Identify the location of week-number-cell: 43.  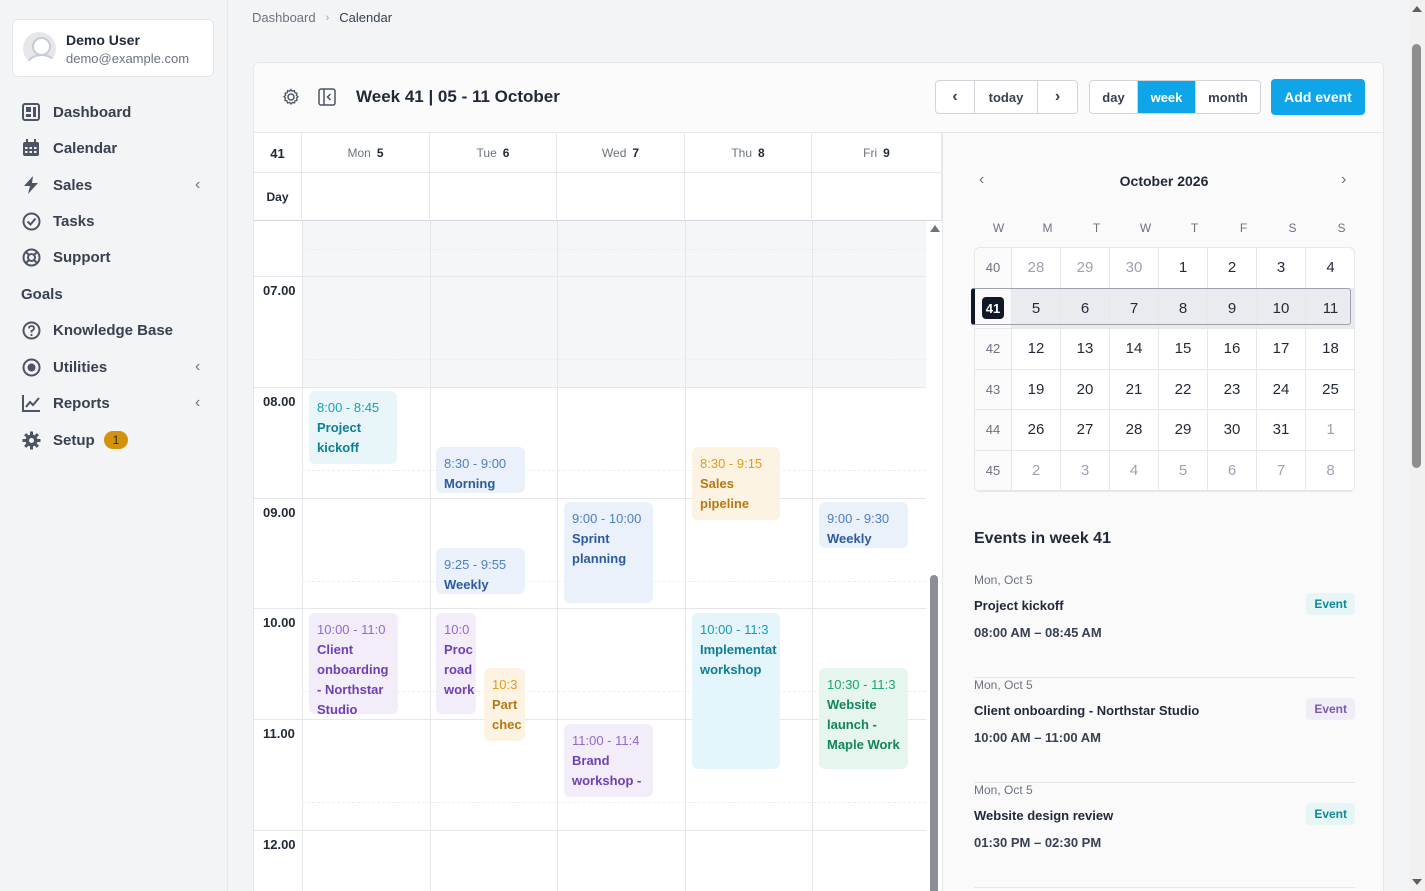
(993, 389).